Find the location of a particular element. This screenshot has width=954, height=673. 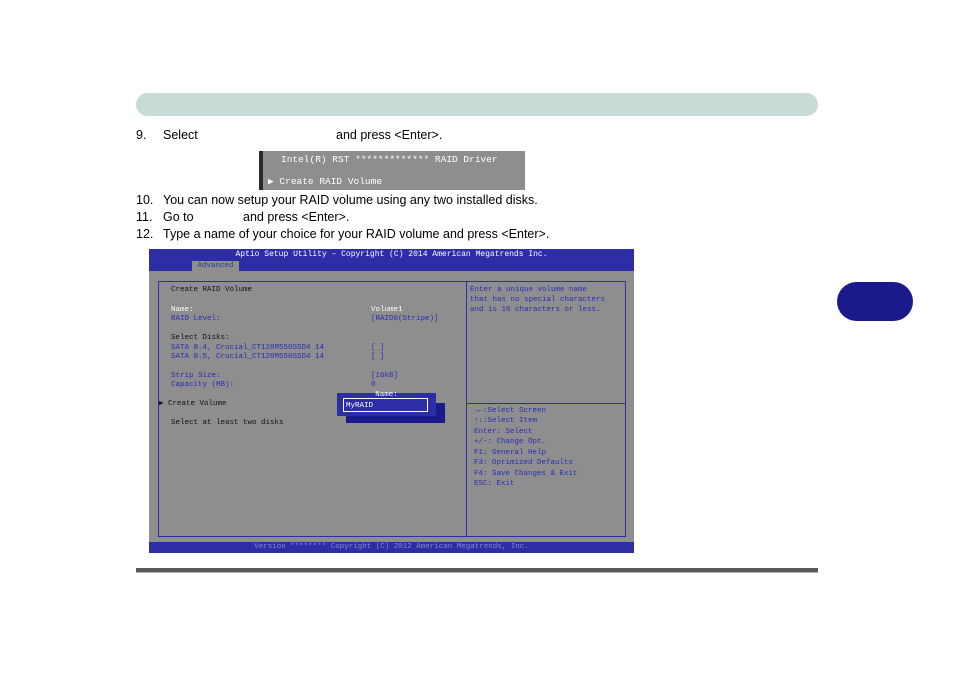

create-volume-item: ▶ Create Volume is located at coordinates (193, 404).